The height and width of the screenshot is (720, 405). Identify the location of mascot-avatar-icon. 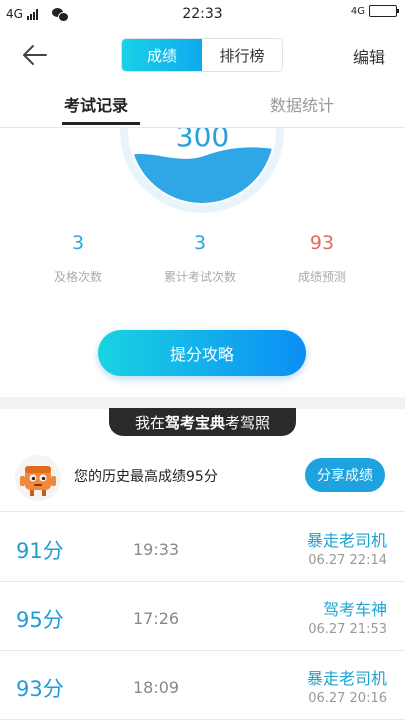
(38, 478).